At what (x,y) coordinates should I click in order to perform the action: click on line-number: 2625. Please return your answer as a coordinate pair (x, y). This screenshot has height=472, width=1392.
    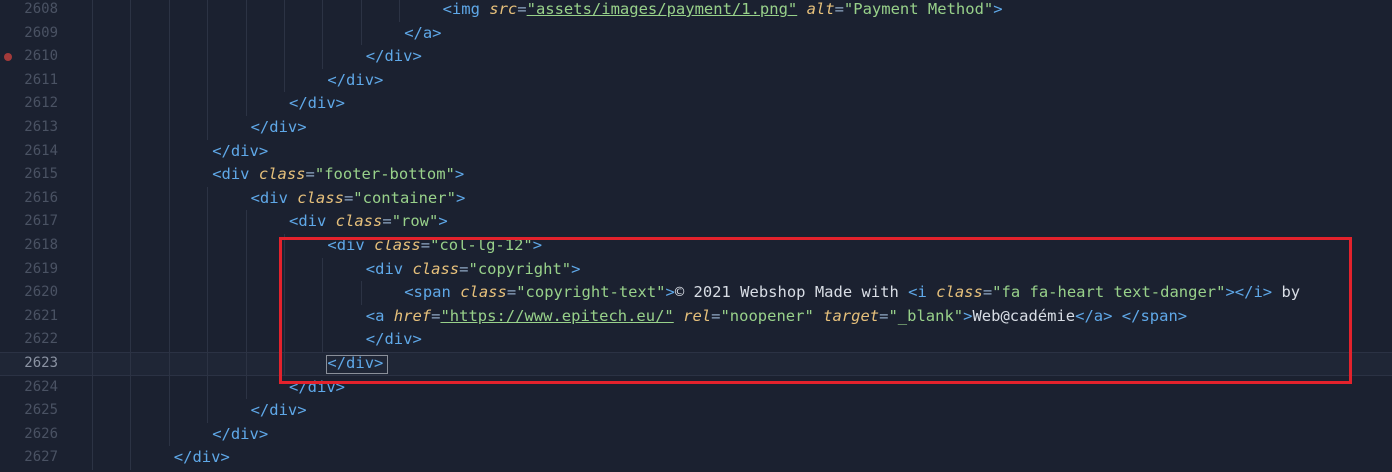
    Looking at the image, I should click on (41, 410).